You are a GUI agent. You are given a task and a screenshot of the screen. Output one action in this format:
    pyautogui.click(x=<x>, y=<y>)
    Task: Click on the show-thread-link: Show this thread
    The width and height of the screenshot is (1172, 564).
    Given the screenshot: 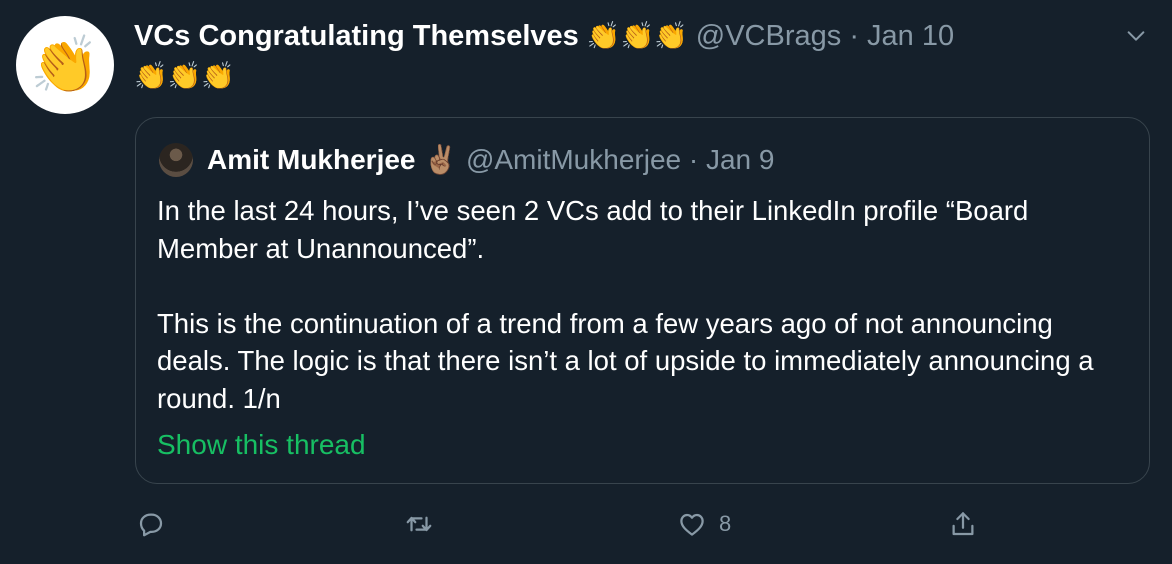 What is the action you would take?
    pyautogui.click(x=261, y=445)
    